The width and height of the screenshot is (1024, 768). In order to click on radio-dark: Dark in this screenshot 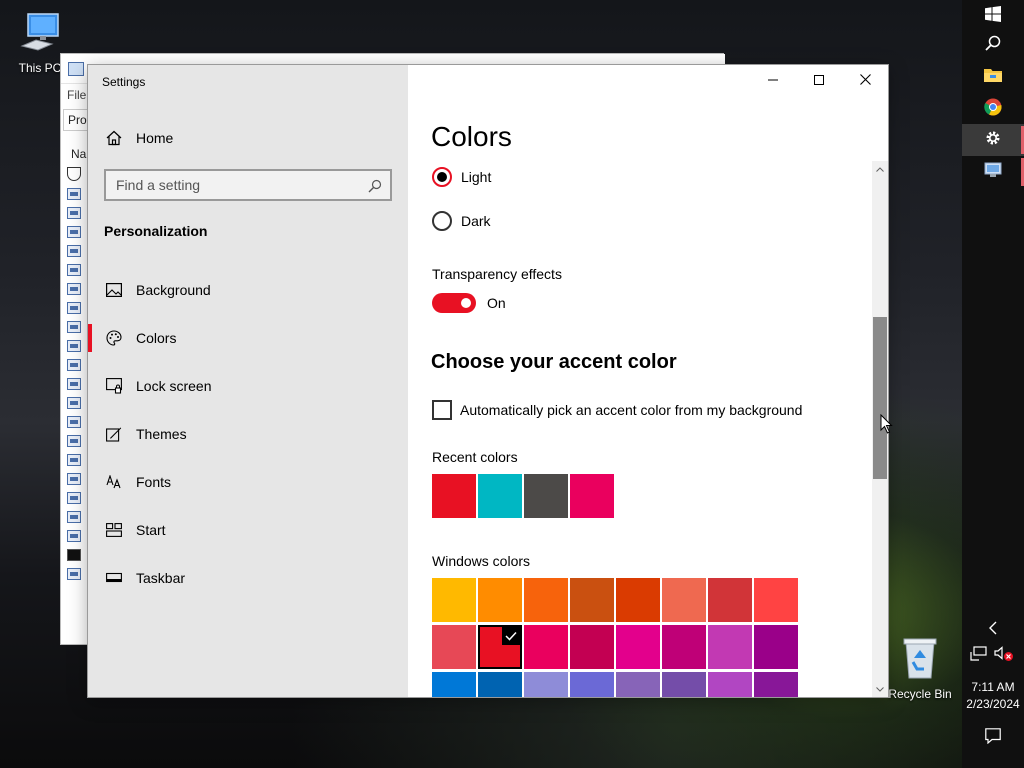, I will do `click(461, 221)`.